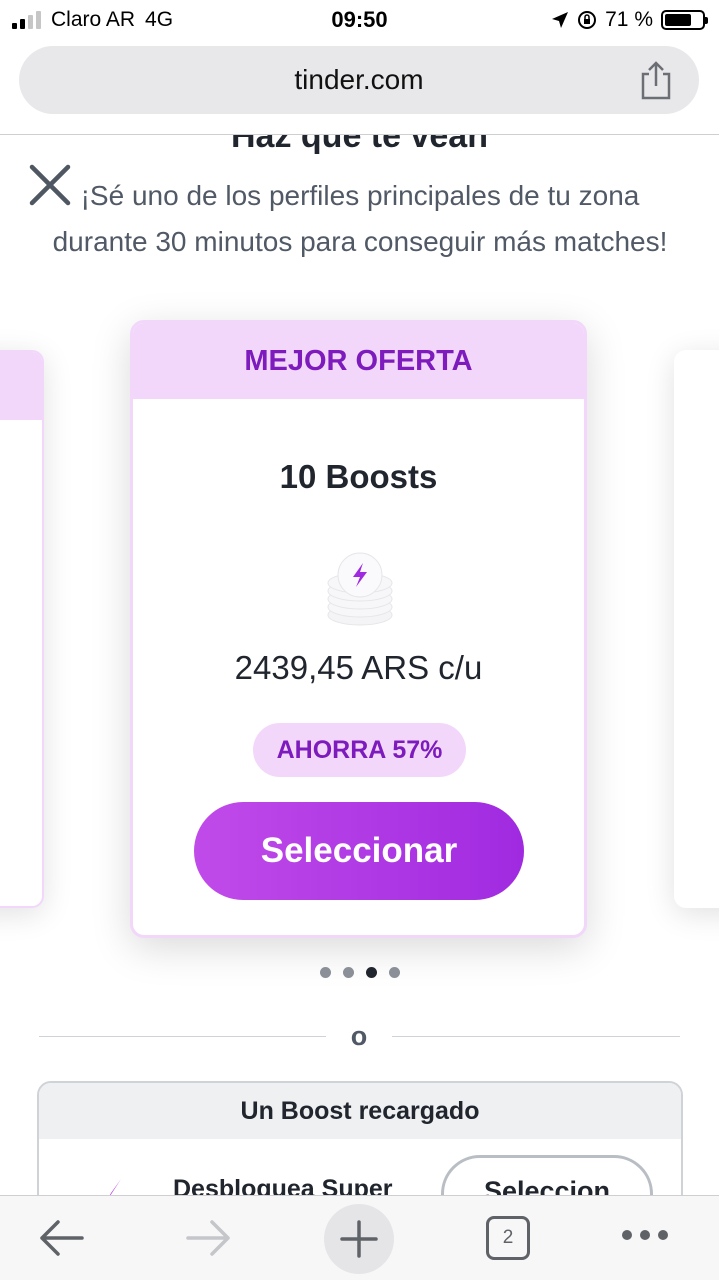 Image resolution: width=719 pixels, height=1280 pixels. What do you see at coordinates (587, 20) in the screenshot?
I see `rotation-lock-icon` at bounding box center [587, 20].